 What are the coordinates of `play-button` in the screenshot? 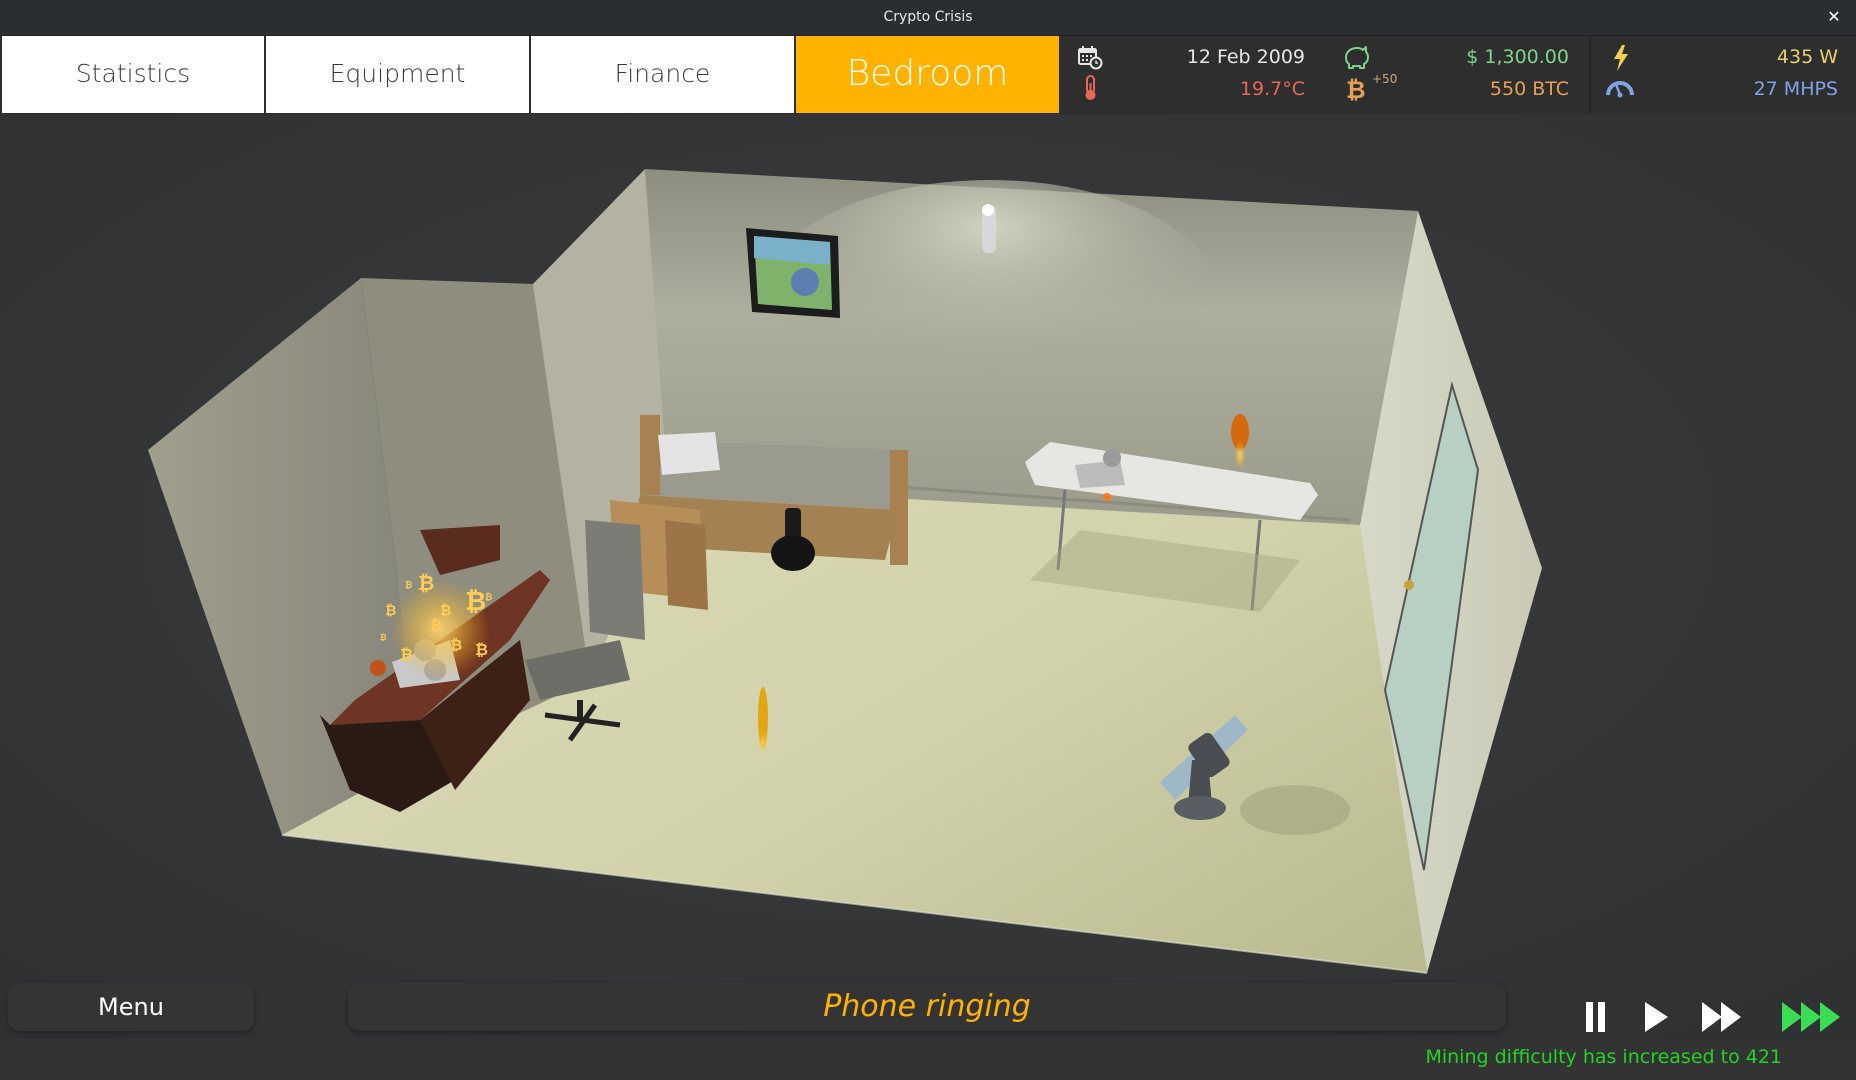 It's located at (1656, 1016).